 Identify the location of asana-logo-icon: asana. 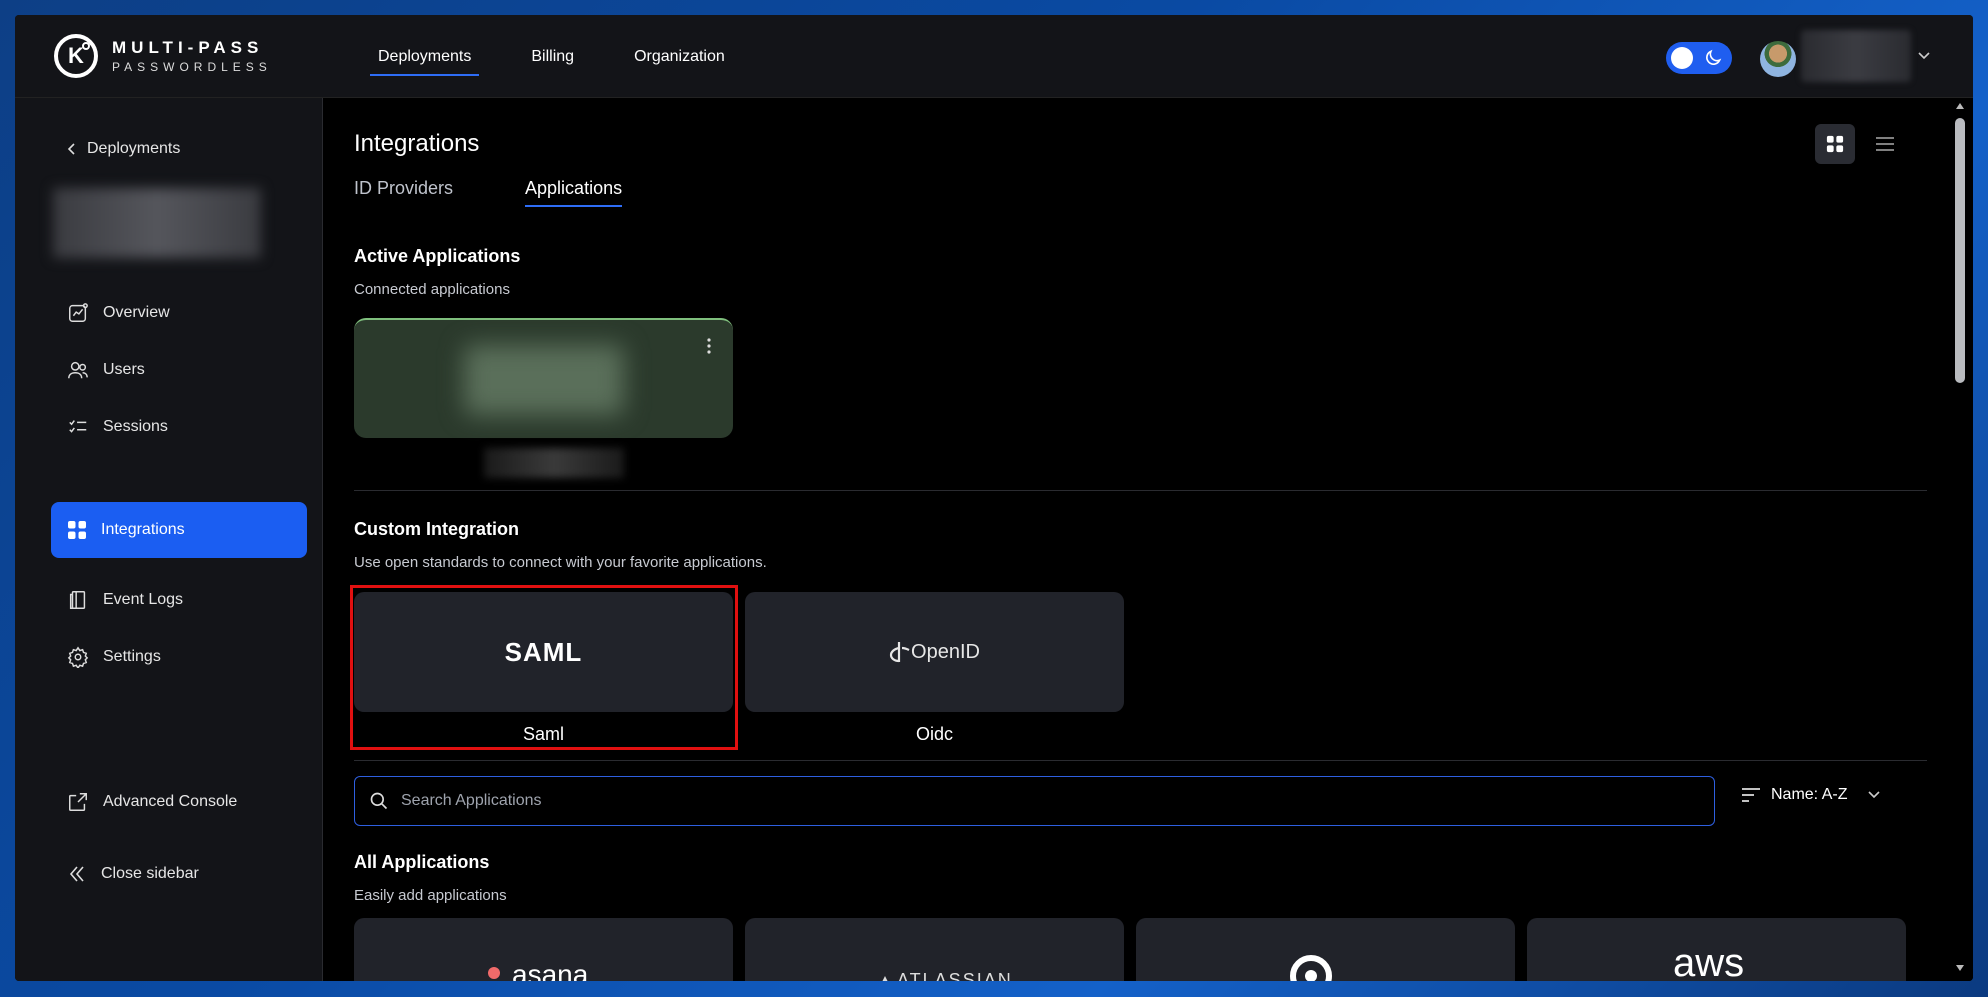
(538, 970).